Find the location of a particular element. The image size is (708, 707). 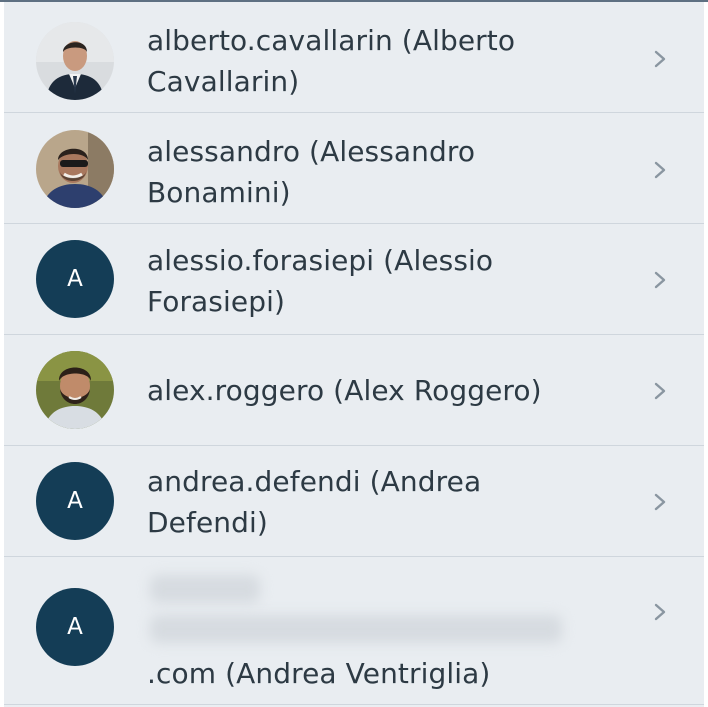

contact-label: alex.roggero (Alex Roggero) is located at coordinates (344, 390).